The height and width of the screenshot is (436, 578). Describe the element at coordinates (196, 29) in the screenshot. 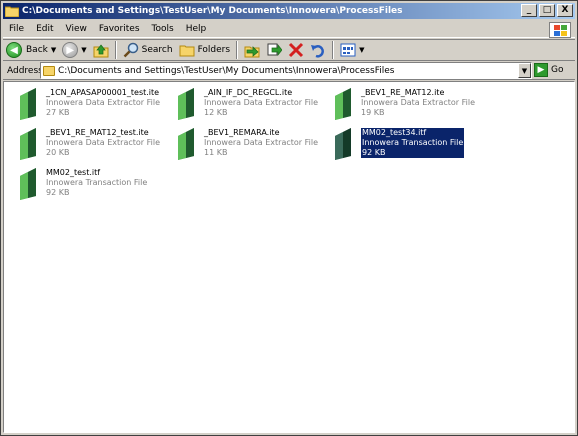

I see `menu-help: Help` at that location.